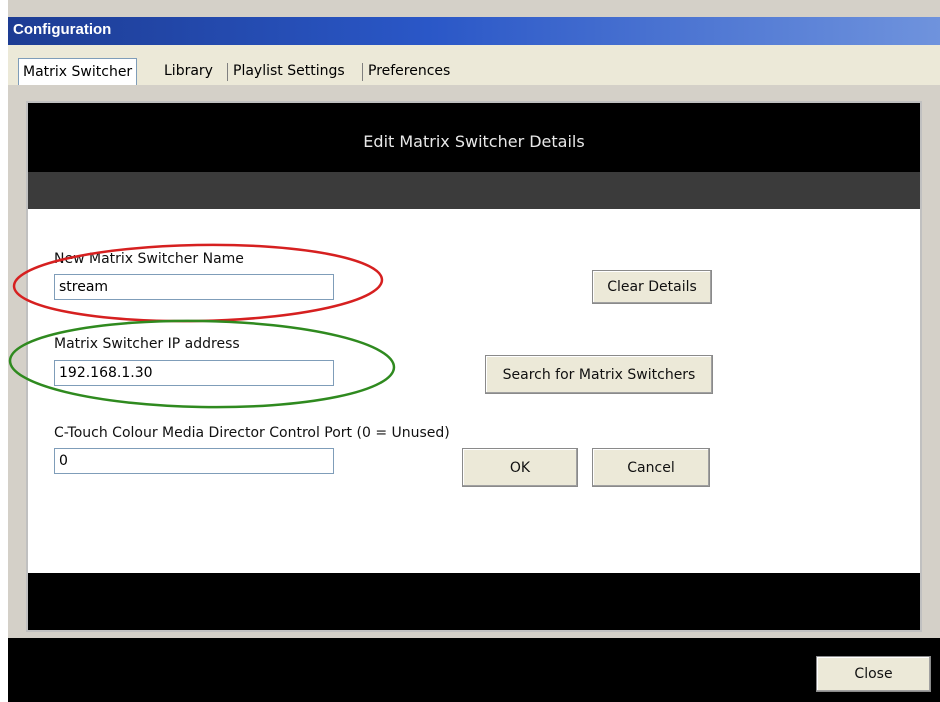 The width and height of the screenshot is (940, 702). I want to click on ok-button: OK, so click(520, 467).